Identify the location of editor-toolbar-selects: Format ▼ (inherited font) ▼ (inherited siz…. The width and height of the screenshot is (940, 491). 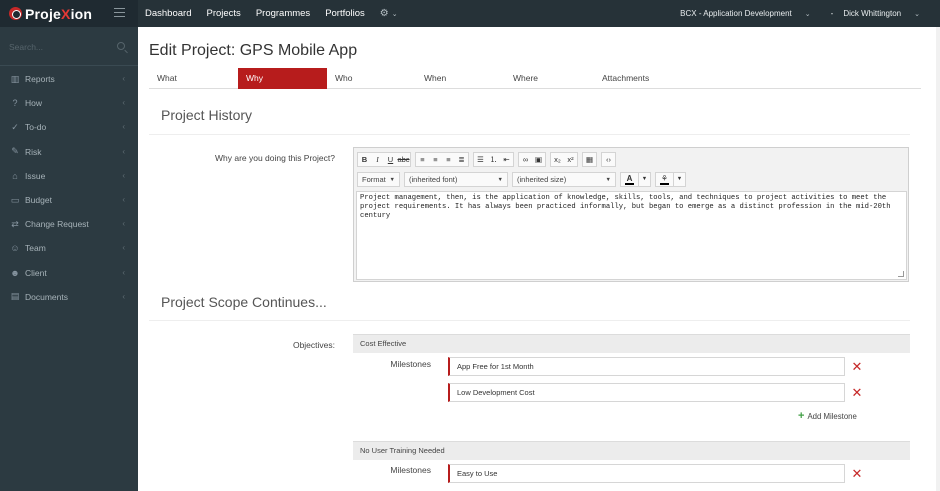
(523, 179).